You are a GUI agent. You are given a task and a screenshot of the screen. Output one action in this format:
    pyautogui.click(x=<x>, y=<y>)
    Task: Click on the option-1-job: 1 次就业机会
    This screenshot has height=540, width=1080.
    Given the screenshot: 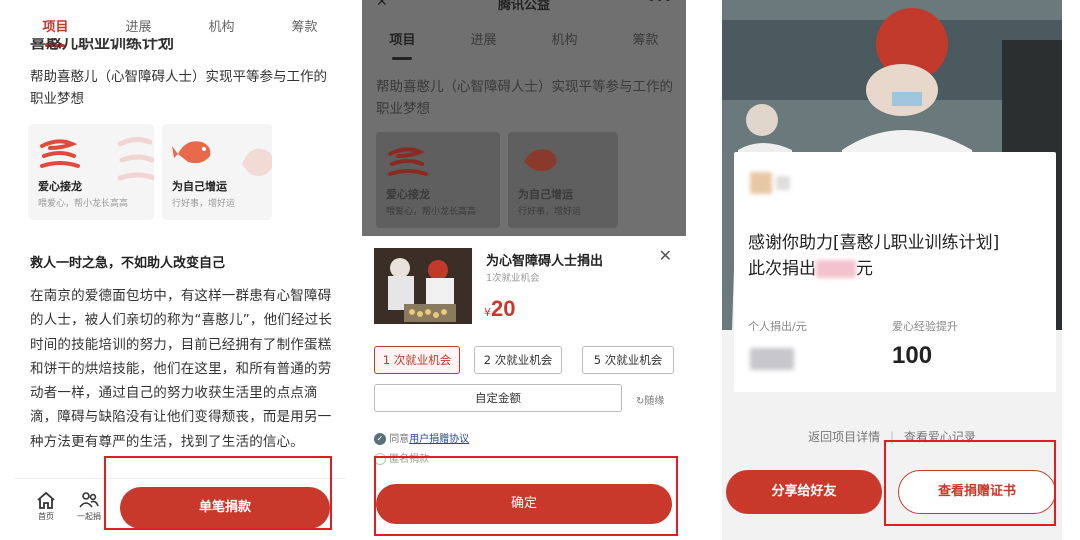 What is the action you would take?
    pyautogui.click(x=417, y=360)
    